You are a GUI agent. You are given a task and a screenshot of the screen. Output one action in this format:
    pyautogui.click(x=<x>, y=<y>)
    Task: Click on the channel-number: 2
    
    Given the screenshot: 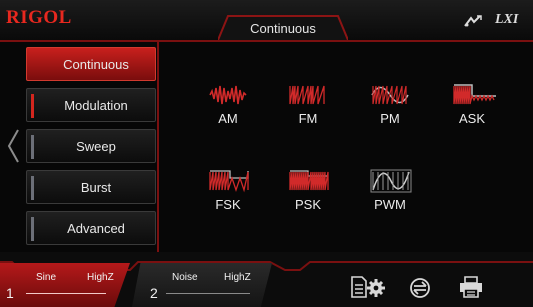 What is the action you would take?
    pyautogui.click(x=154, y=293)
    